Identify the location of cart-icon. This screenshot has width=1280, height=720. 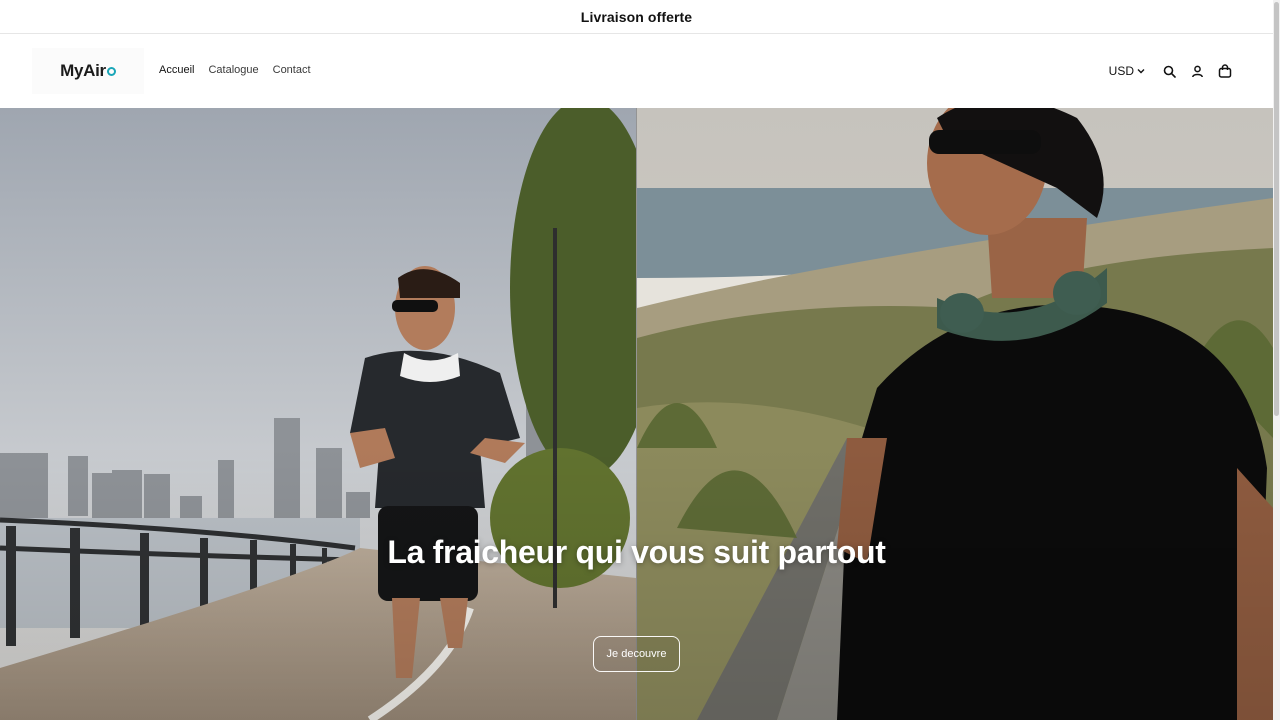
(1225, 71).